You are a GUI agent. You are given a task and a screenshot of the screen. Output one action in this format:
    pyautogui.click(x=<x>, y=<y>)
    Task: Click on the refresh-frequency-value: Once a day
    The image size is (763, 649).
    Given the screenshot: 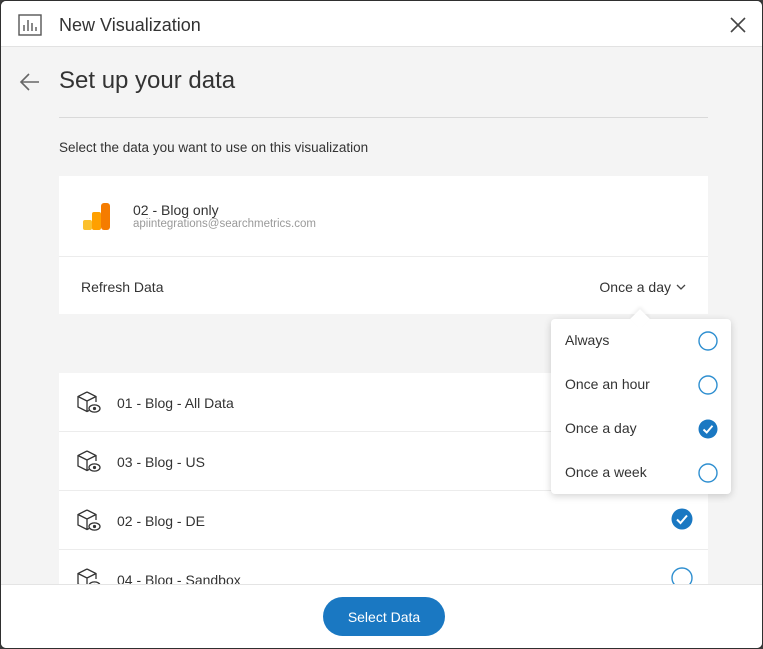 What is the action you would take?
    pyautogui.click(x=635, y=287)
    